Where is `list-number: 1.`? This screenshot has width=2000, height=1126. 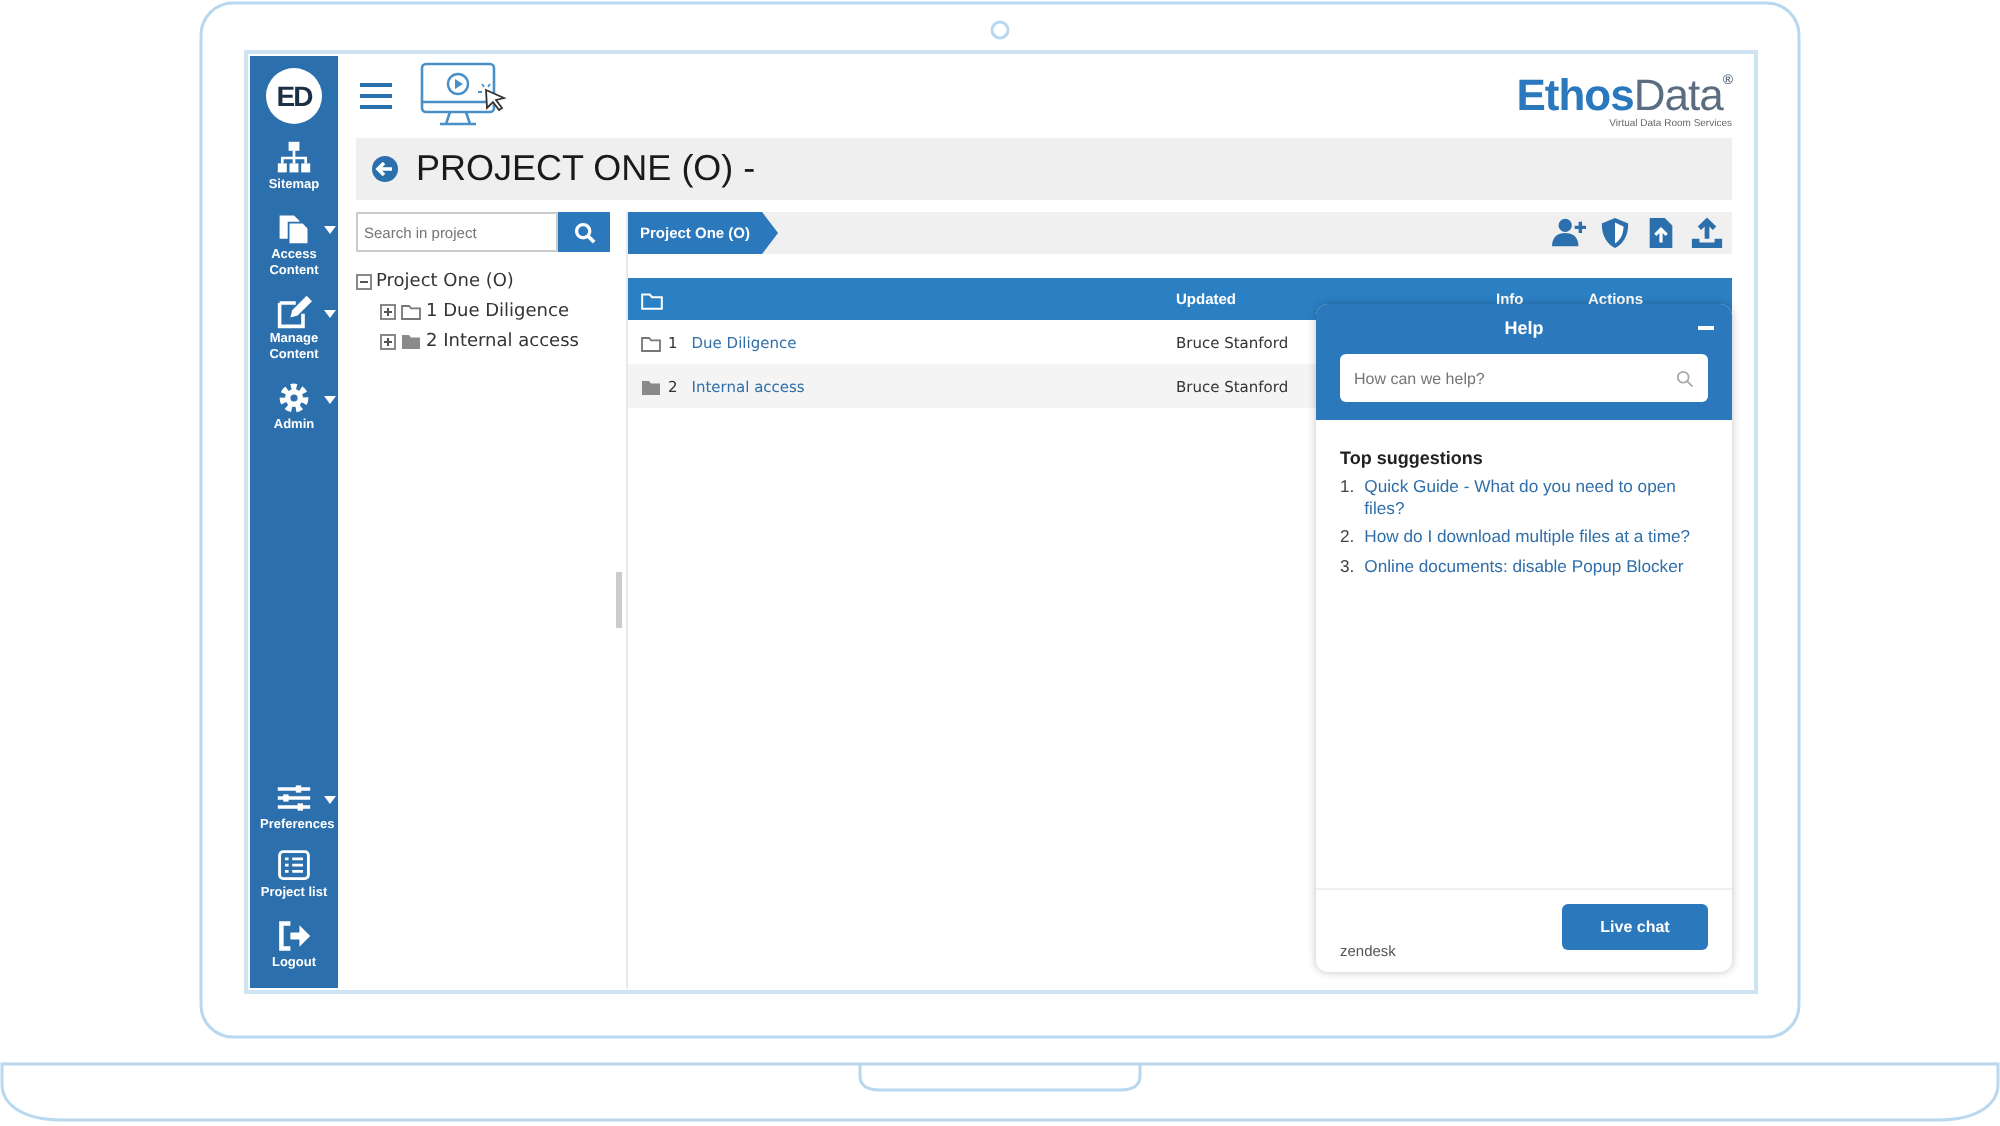 list-number: 1. is located at coordinates (1347, 488).